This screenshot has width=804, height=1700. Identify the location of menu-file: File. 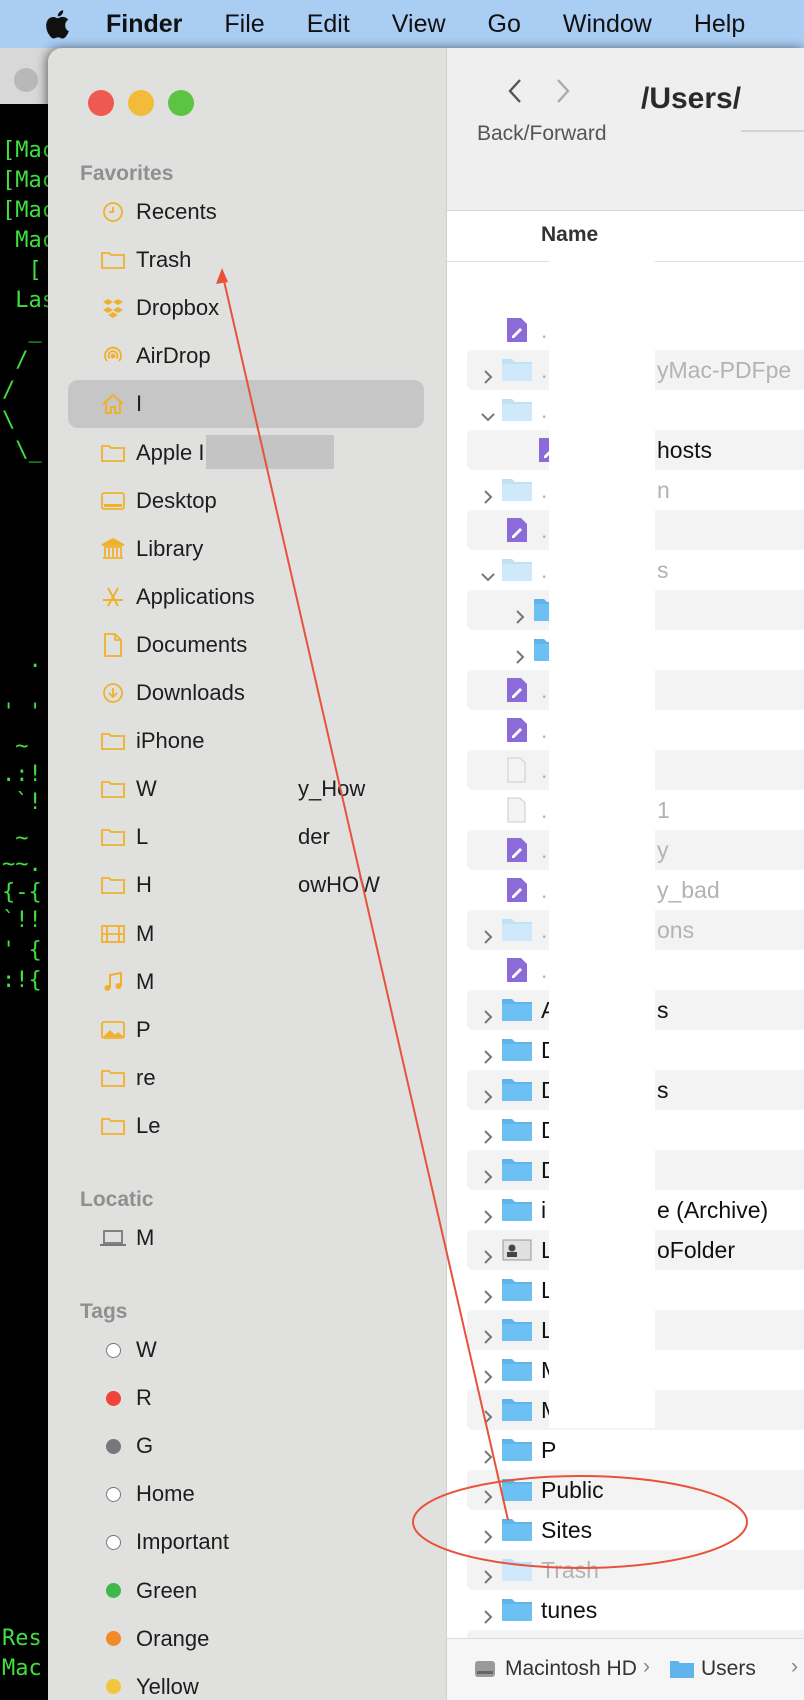
(244, 24).